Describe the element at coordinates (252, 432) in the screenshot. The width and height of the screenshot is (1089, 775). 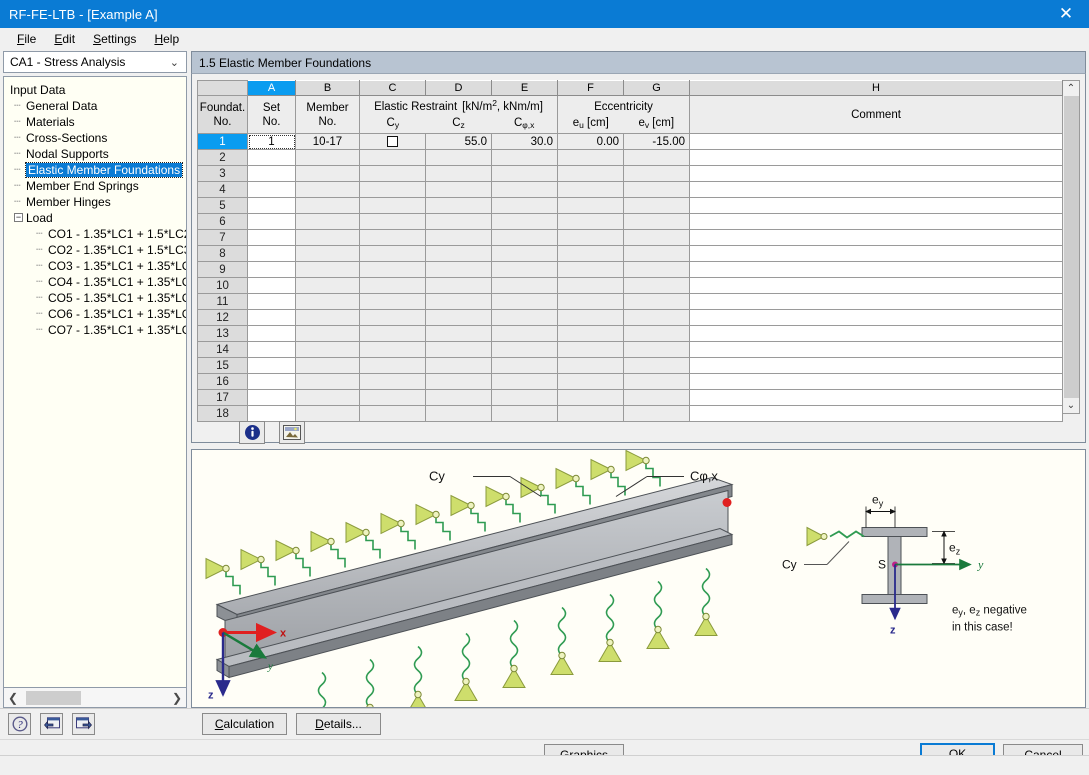
I see `info-icon` at that location.